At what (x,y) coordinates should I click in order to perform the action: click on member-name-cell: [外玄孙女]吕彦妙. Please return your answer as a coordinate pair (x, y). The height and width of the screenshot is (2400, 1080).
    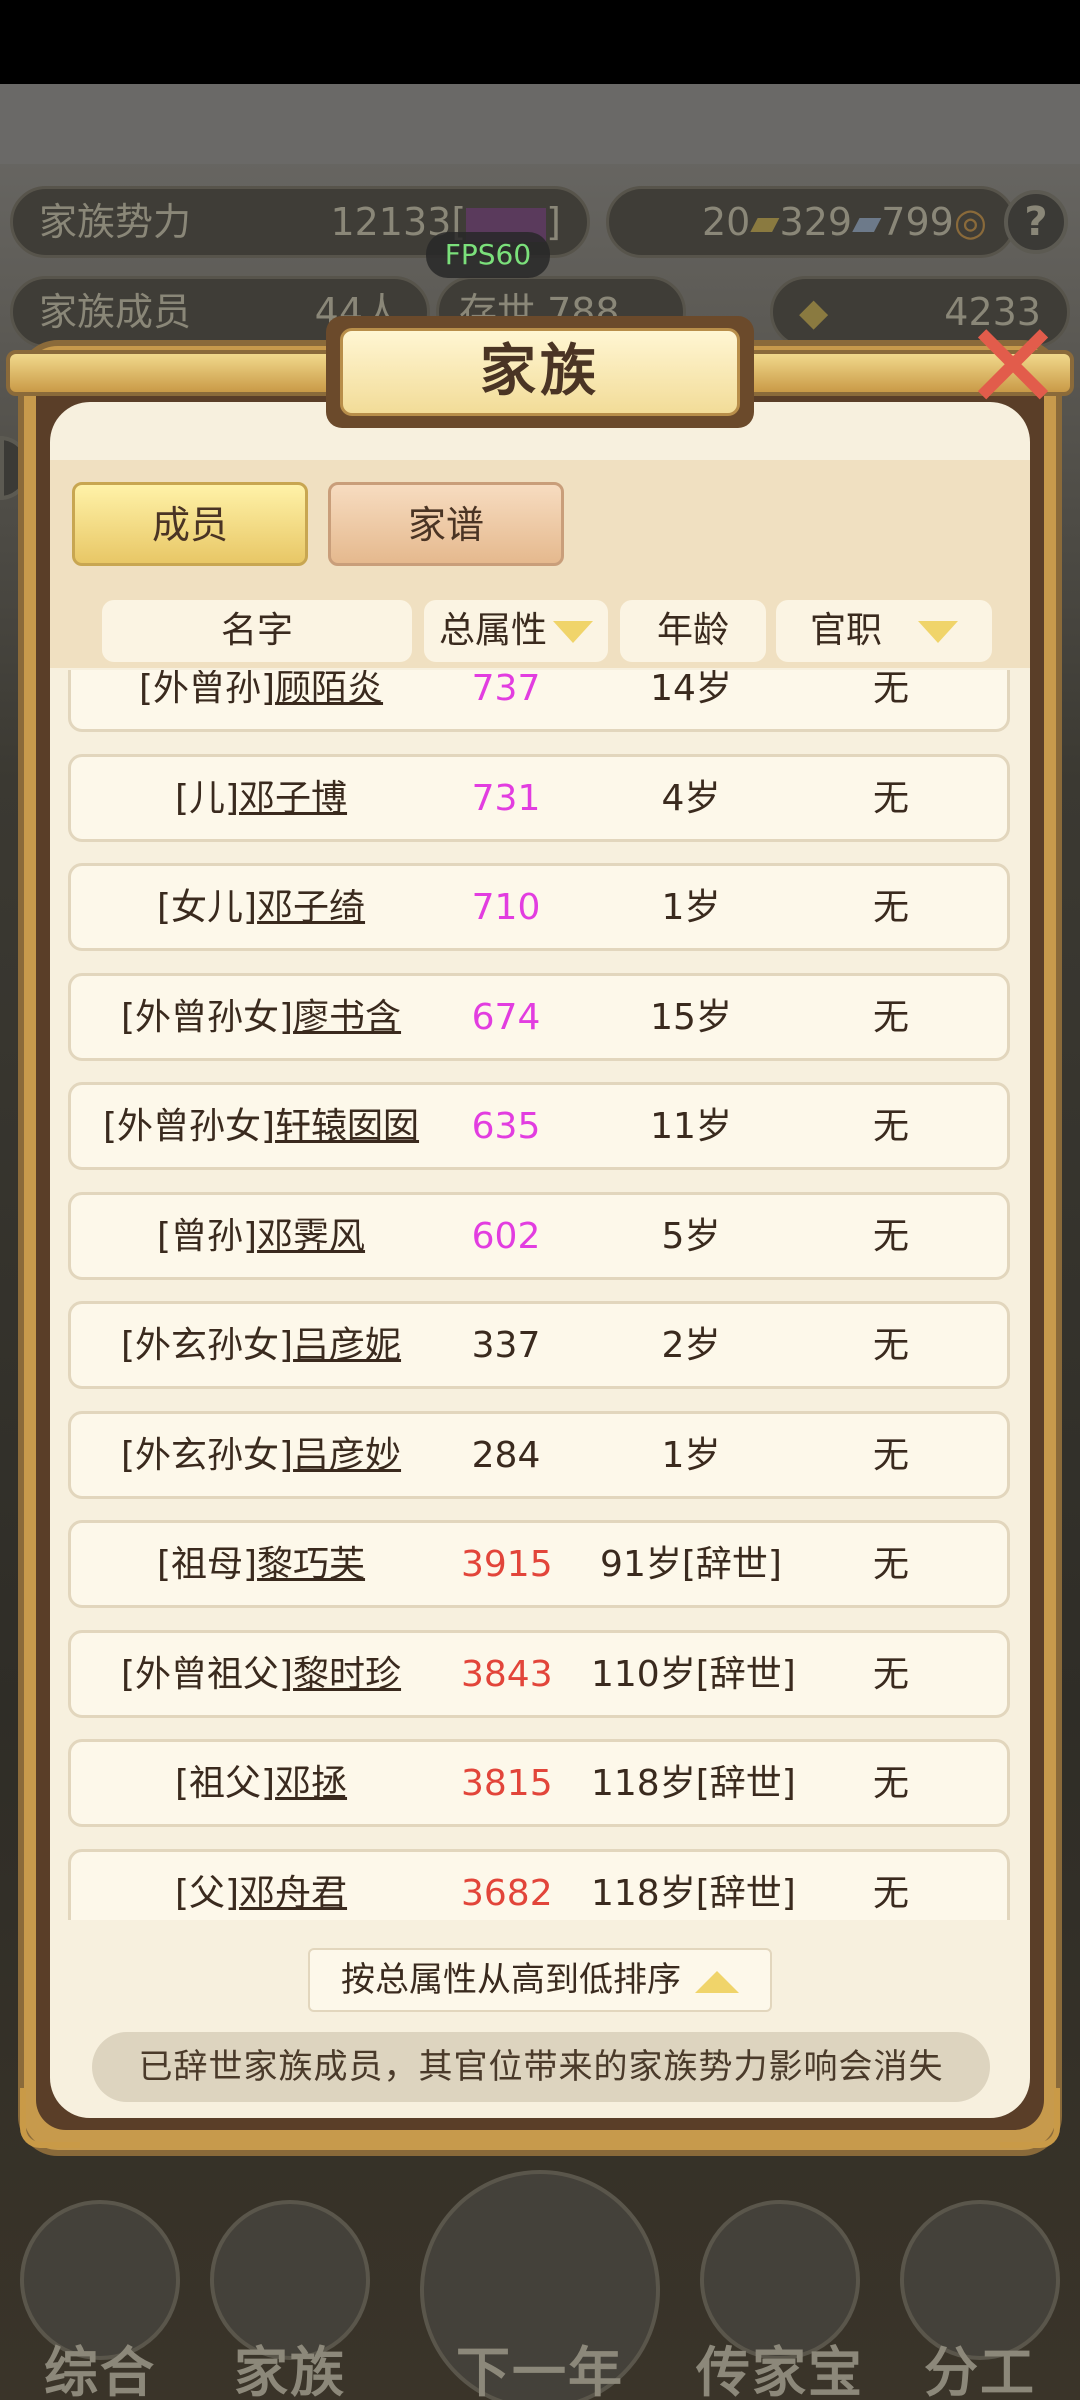
    Looking at the image, I should click on (261, 1456).